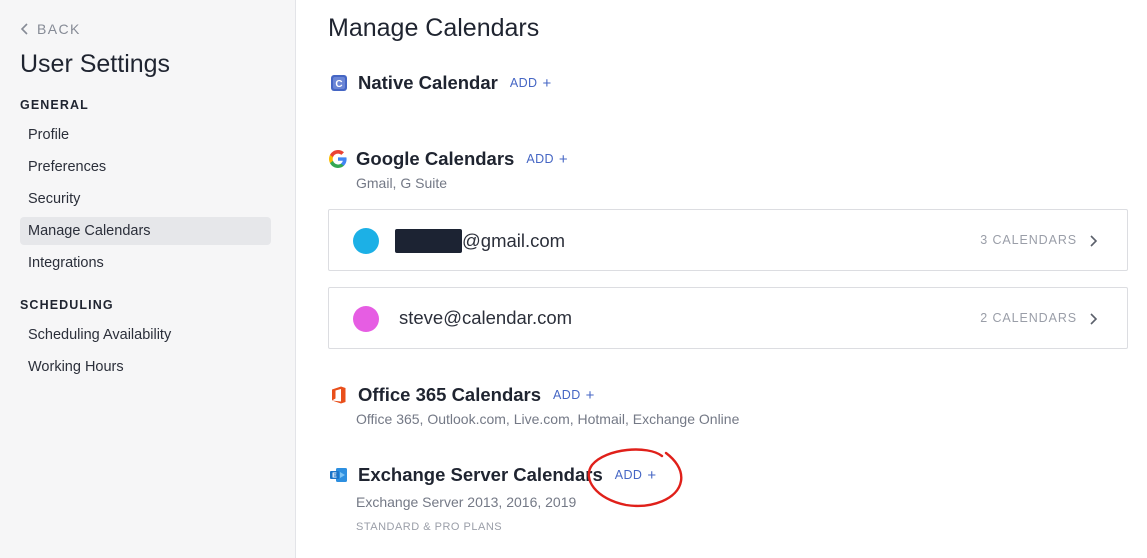 This screenshot has height=558, width=1147. Describe the element at coordinates (435, 158) in the screenshot. I see `google-calendars-name: Google Calendars` at that location.